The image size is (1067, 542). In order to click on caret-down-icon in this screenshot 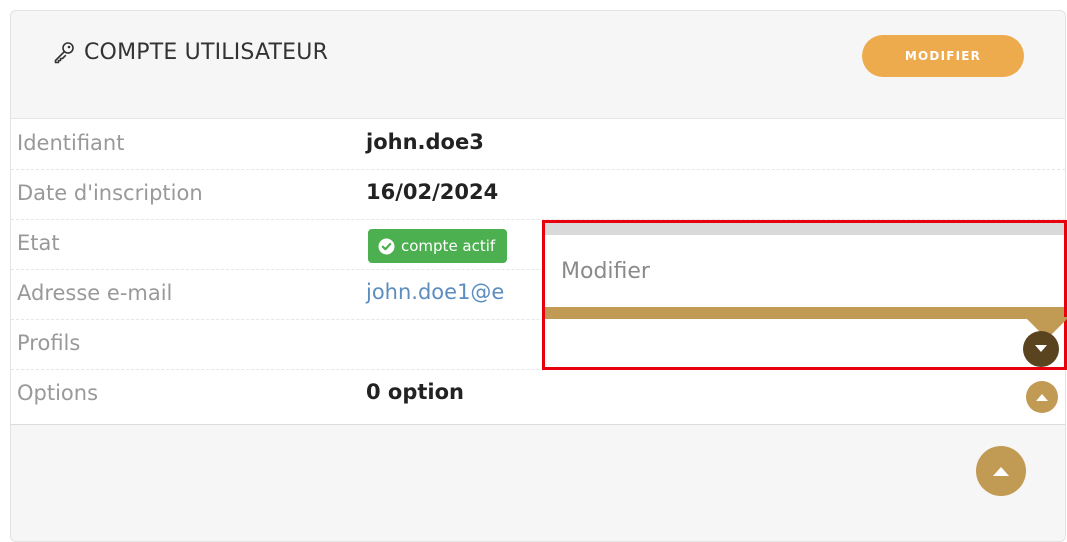, I will do `click(1041, 348)`.